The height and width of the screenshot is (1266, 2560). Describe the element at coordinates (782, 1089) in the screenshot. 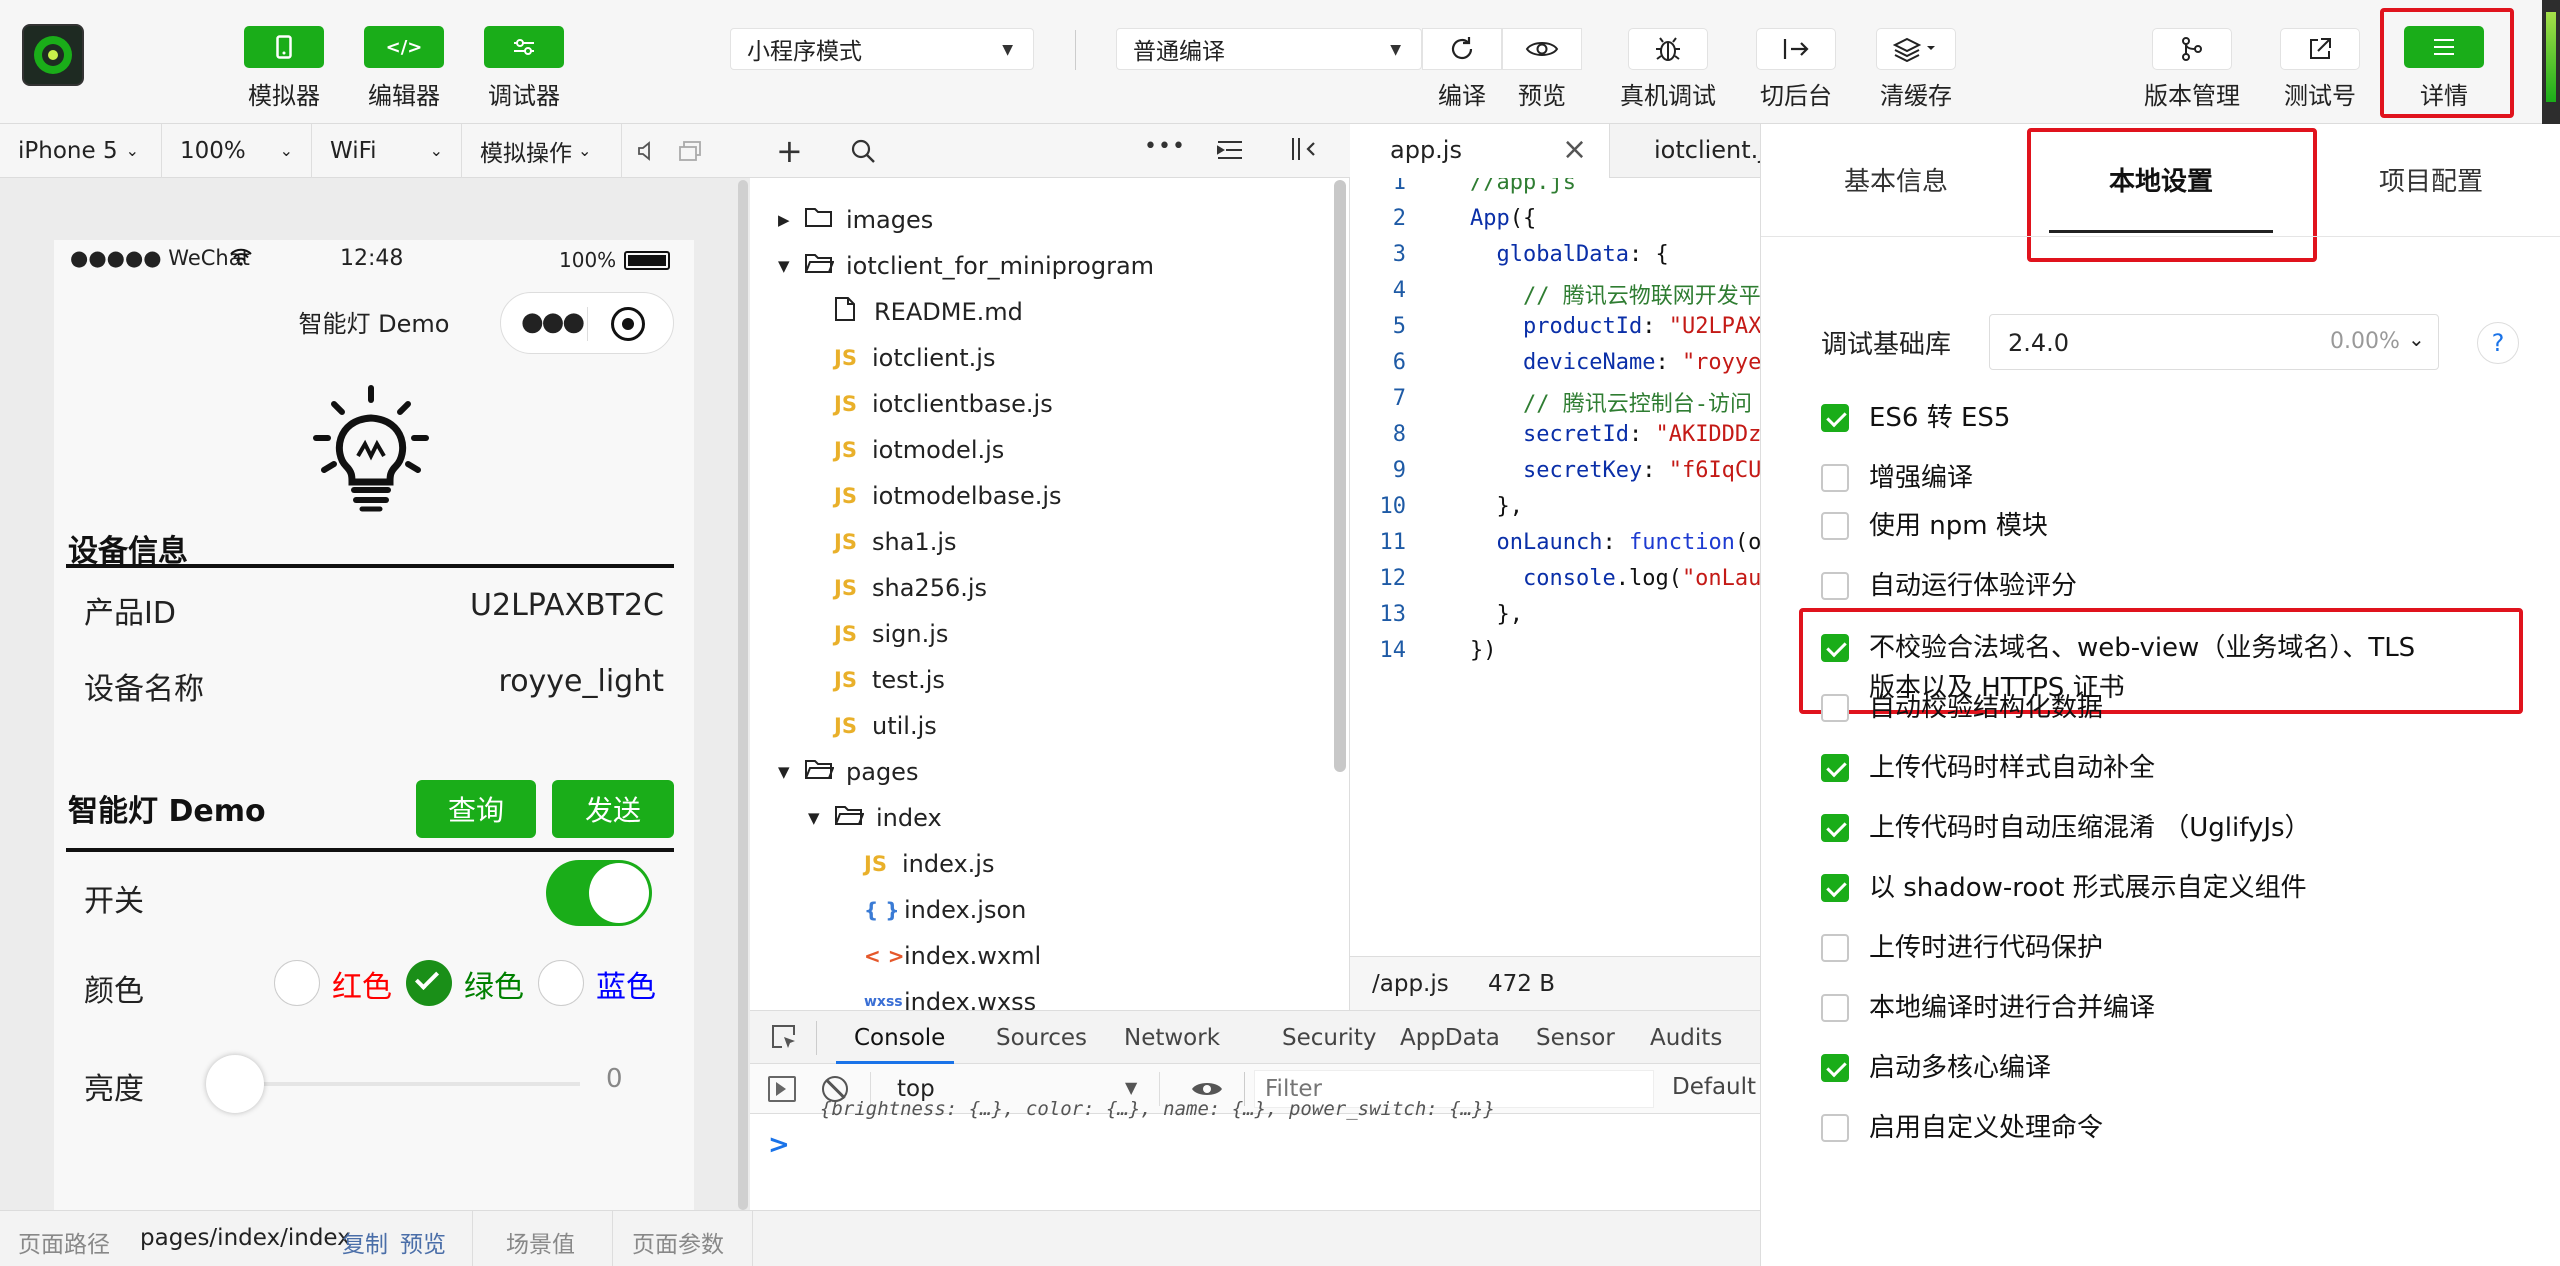

I see `sidebar-toggle-icon` at that location.